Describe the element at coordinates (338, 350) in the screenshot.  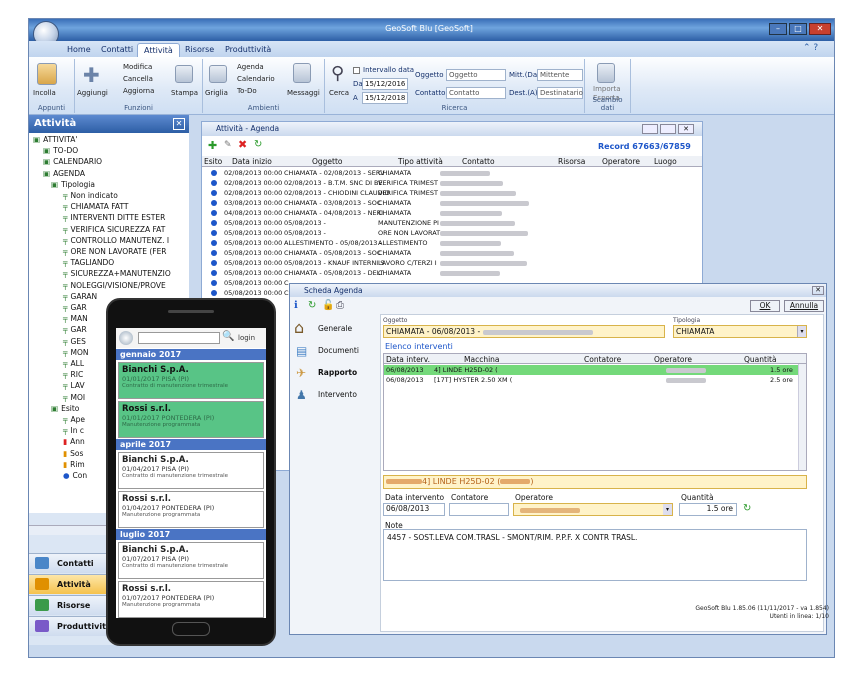
I see `menu-documenti: Documenti` at that location.